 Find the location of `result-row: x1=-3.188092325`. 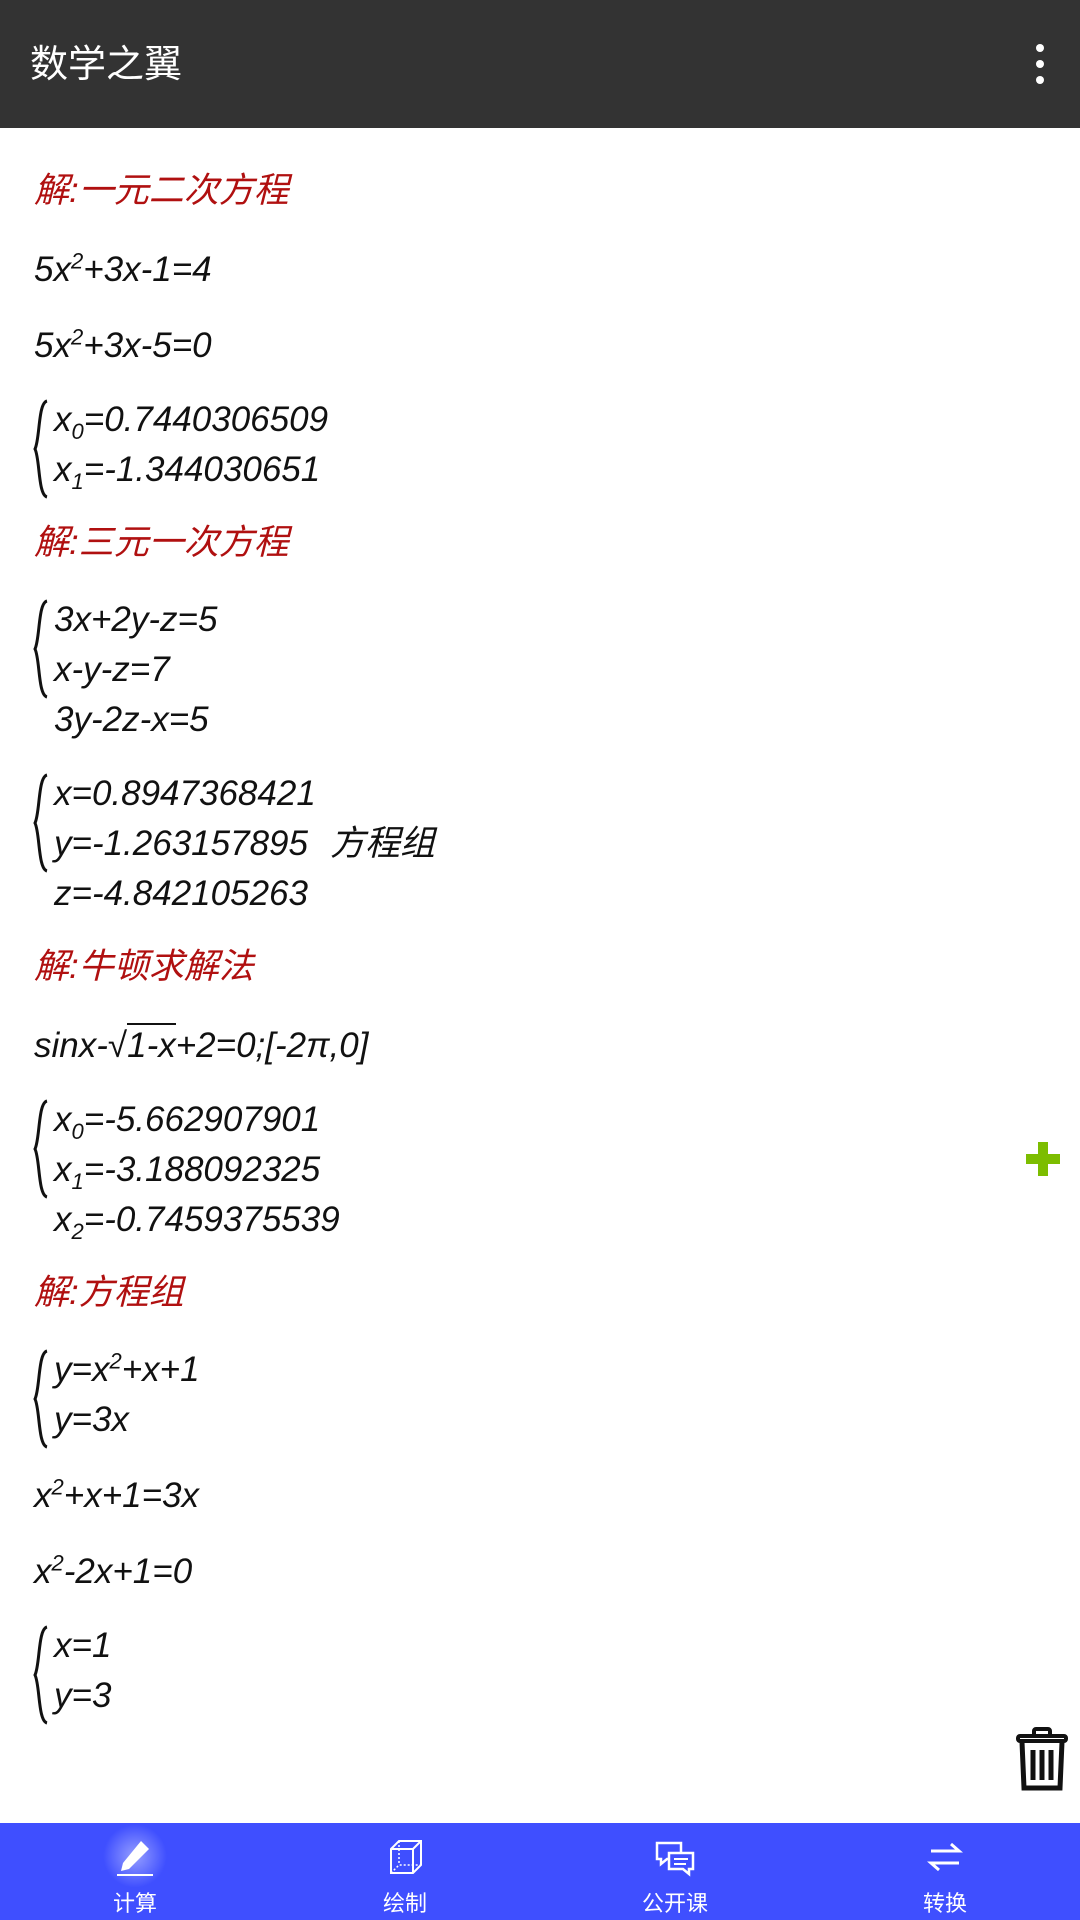

result-row: x1=-3.188092325 is located at coordinates (187, 1172).